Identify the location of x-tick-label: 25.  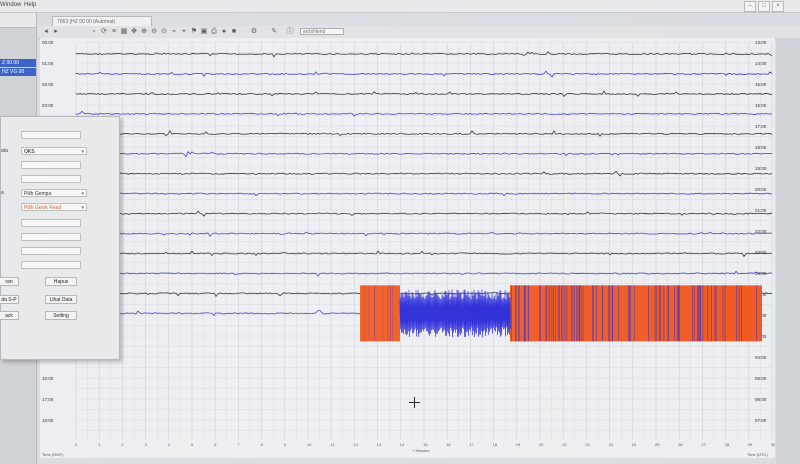
(657, 444).